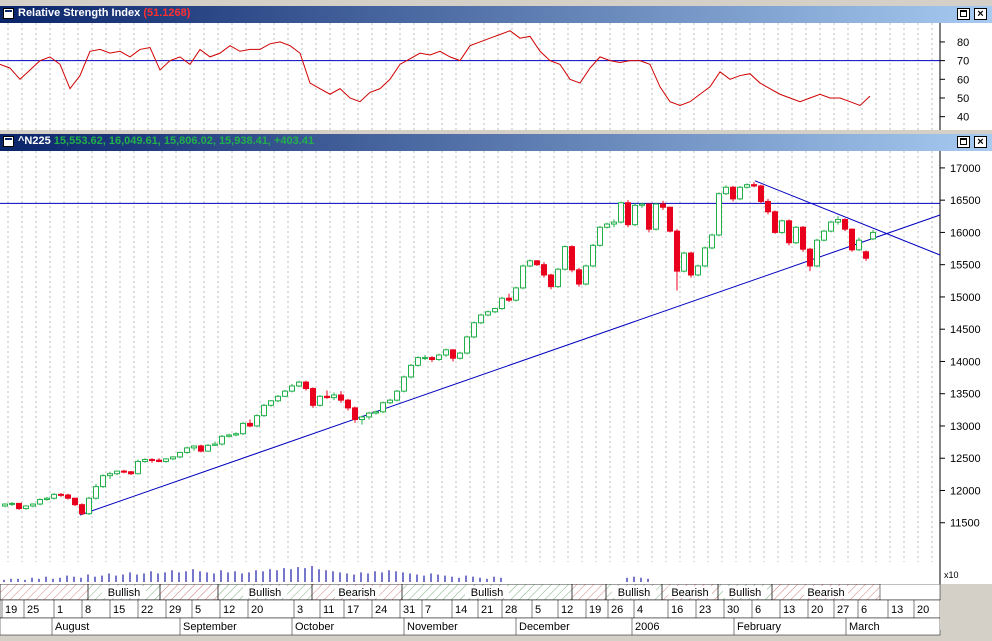 This screenshot has height=641, width=992. I want to click on day-tick-label: 17, so click(353, 610).